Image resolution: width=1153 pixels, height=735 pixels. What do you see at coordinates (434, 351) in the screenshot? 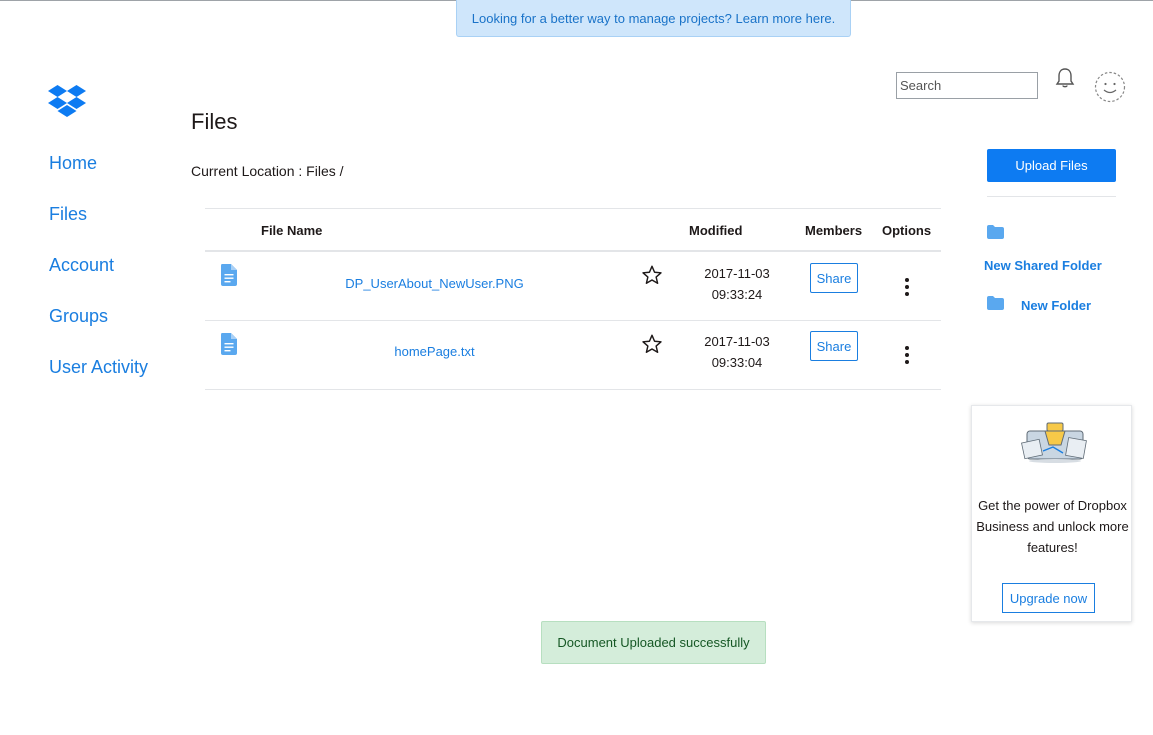
I see `file-name-link: homePage.txt` at bounding box center [434, 351].